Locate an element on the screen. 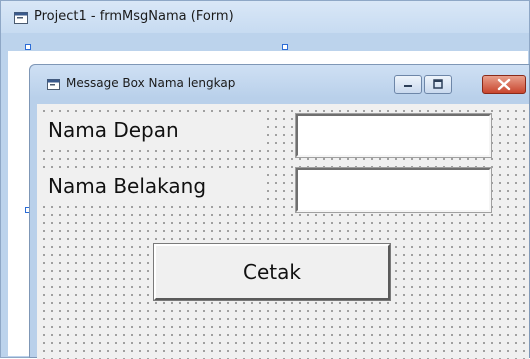  maximize-button is located at coordinates (438, 84).